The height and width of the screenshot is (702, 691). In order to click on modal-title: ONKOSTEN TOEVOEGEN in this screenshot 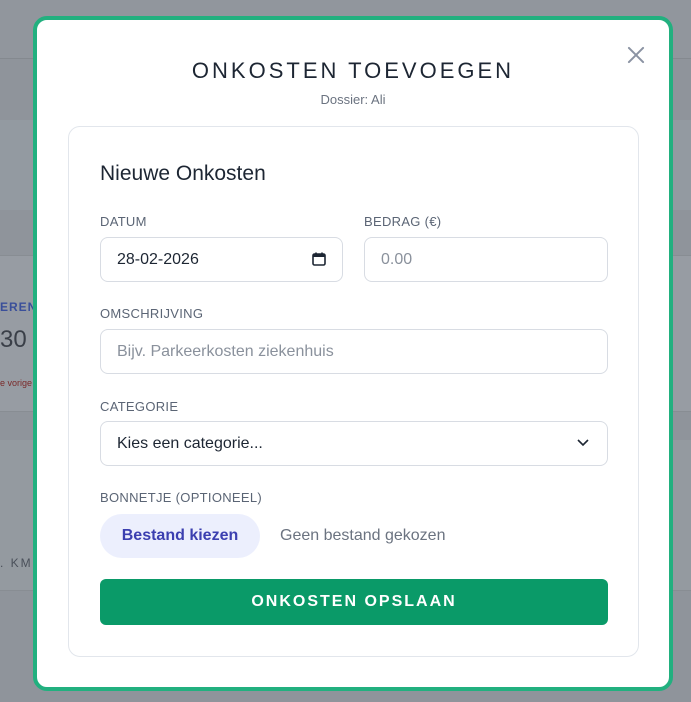, I will do `click(353, 70)`.